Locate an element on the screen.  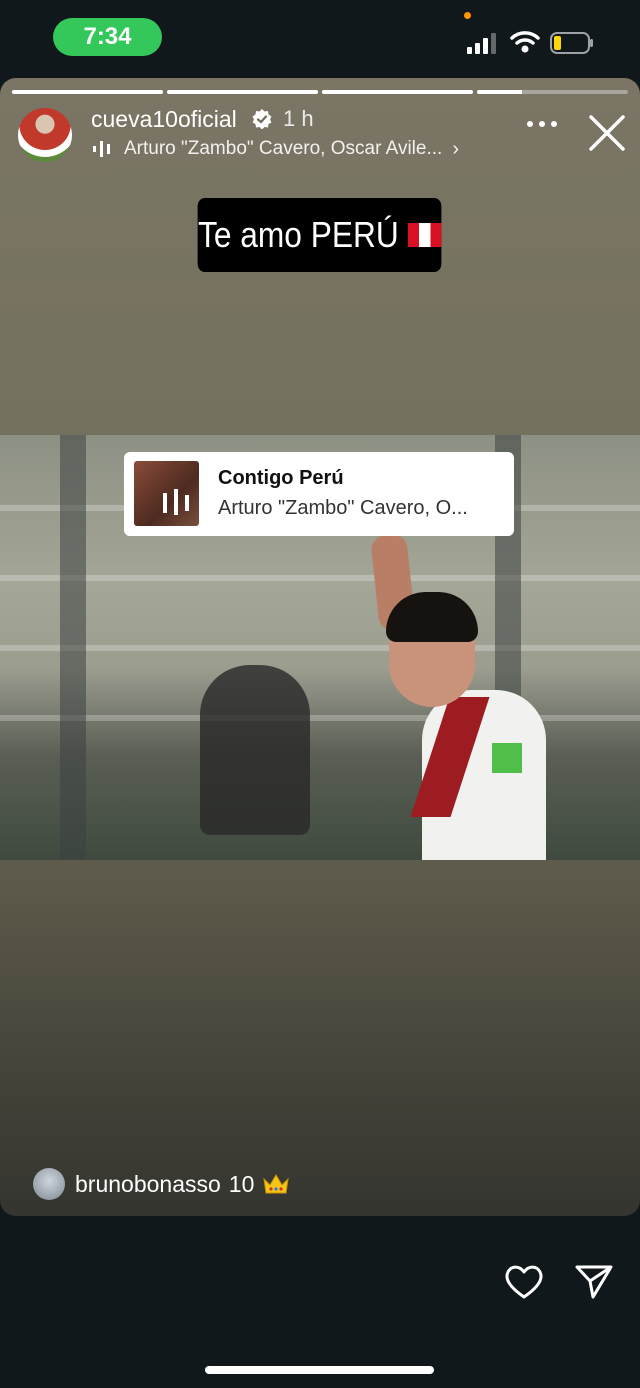
more-icon is located at coordinates (542, 124).